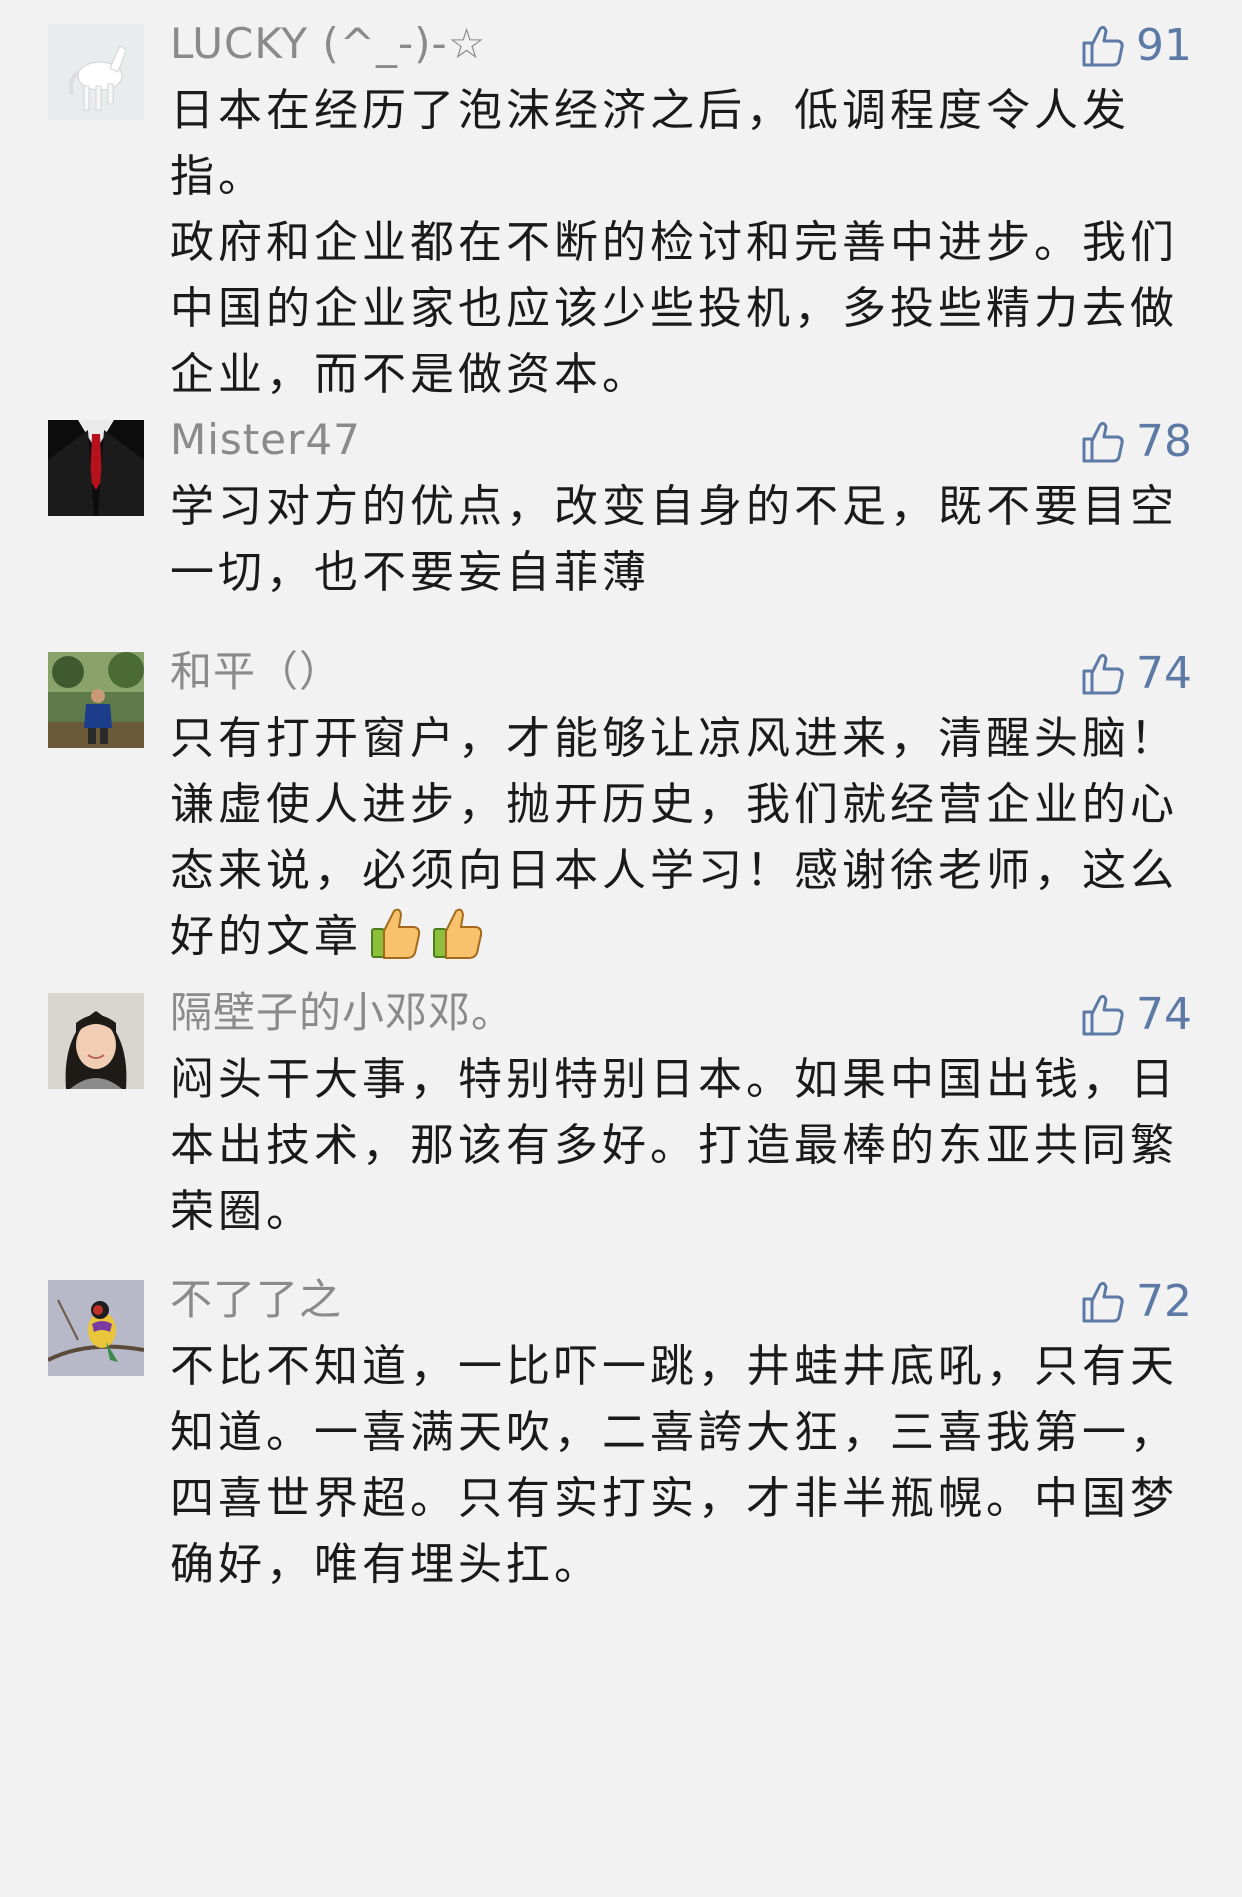  I want to click on comment-username: Mister47, so click(265, 440).